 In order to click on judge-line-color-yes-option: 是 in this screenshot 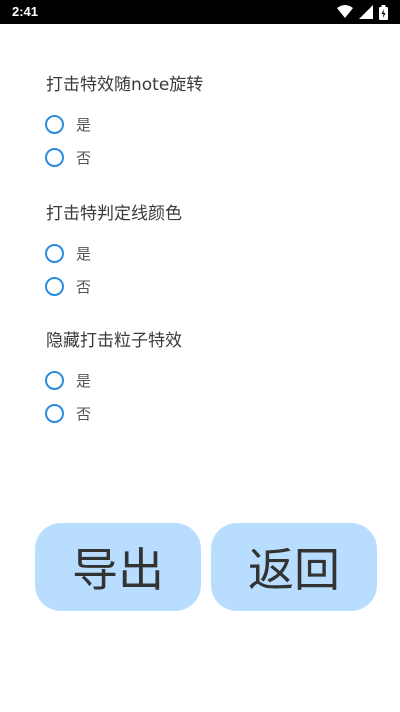, I will do `click(68, 253)`.